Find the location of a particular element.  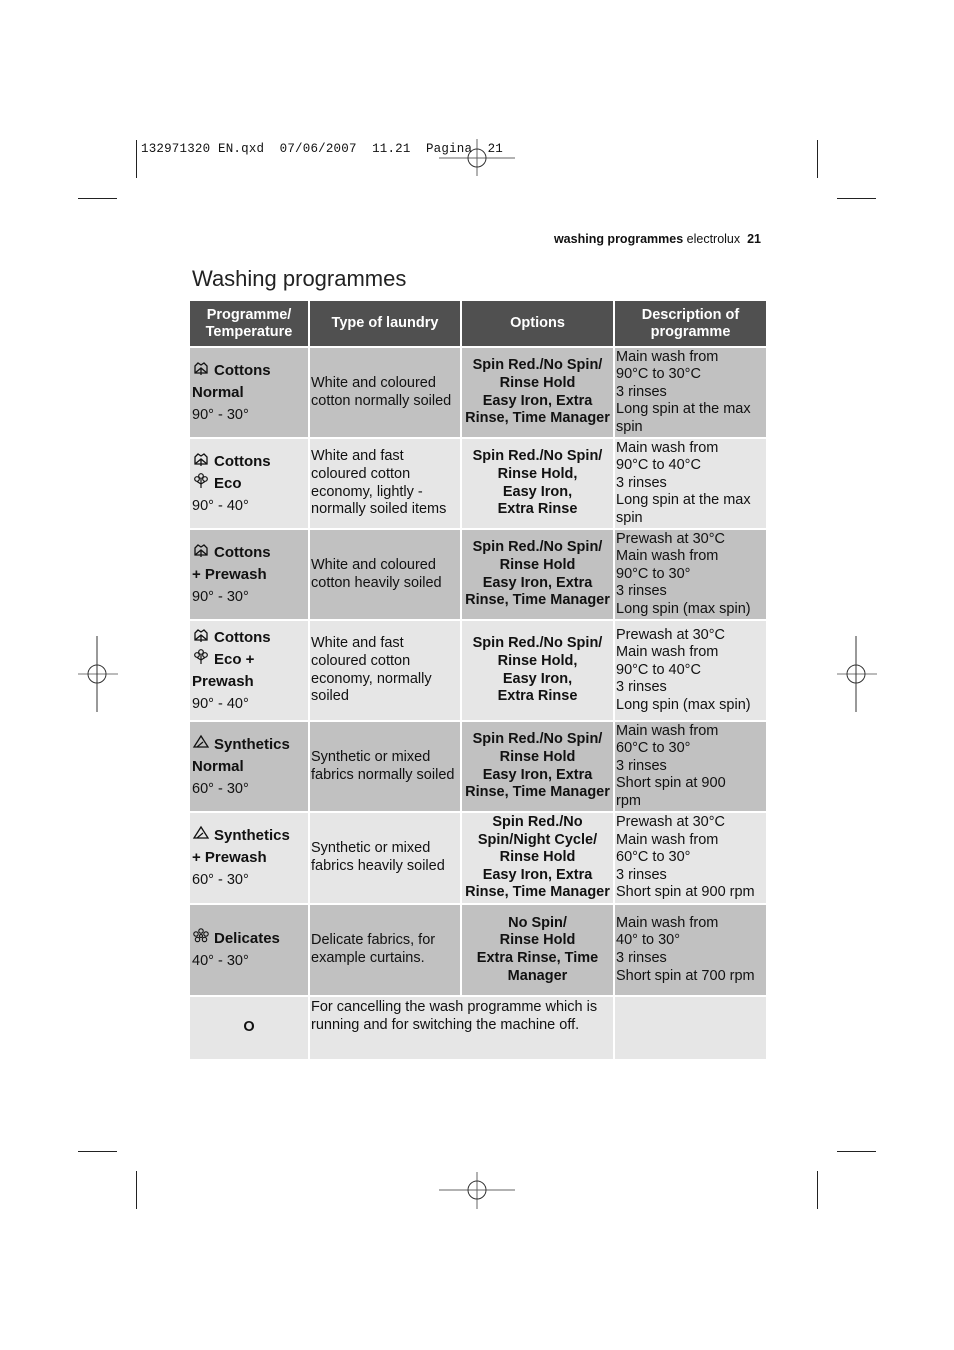

page-title: Washing programmes is located at coordinates (299, 278).